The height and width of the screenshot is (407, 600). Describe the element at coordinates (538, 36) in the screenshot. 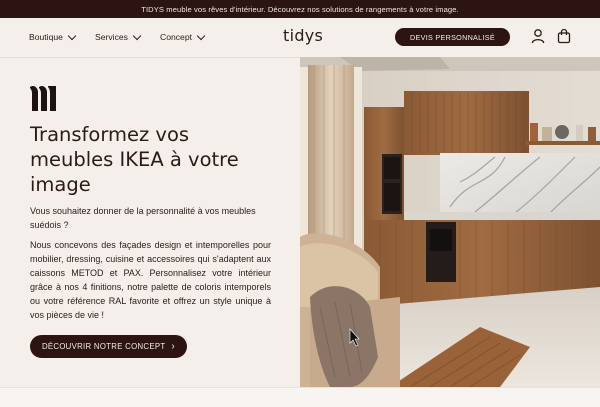

I see `user-icon` at that location.